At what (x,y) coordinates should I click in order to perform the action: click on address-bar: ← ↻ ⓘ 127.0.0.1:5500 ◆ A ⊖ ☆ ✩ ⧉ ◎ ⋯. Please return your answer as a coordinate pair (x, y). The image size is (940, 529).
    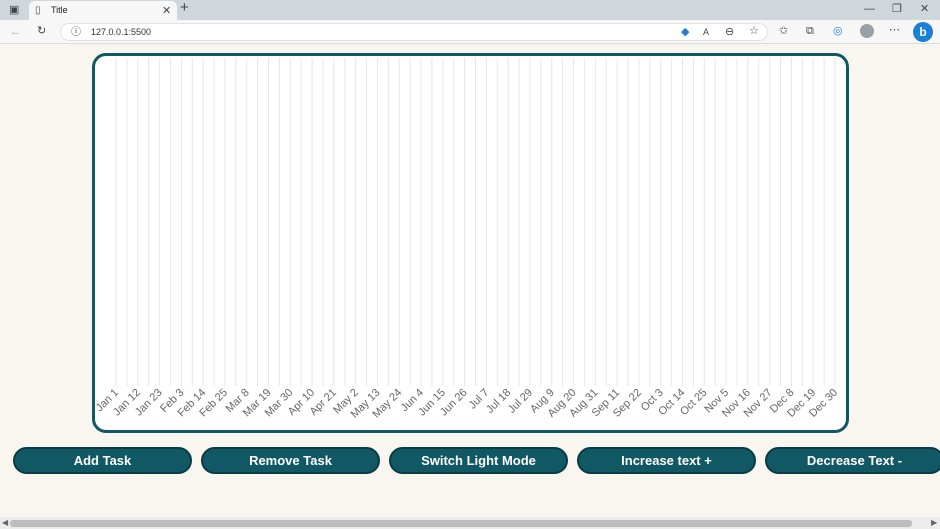
    Looking at the image, I should click on (470, 32).